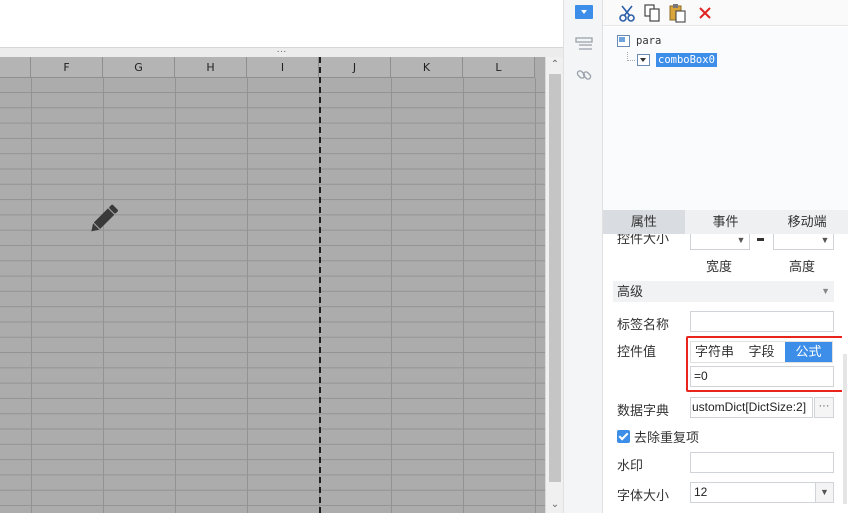  Describe the element at coordinates (283, 67) in the screenshot. I see `column-header-i: I` at that location.